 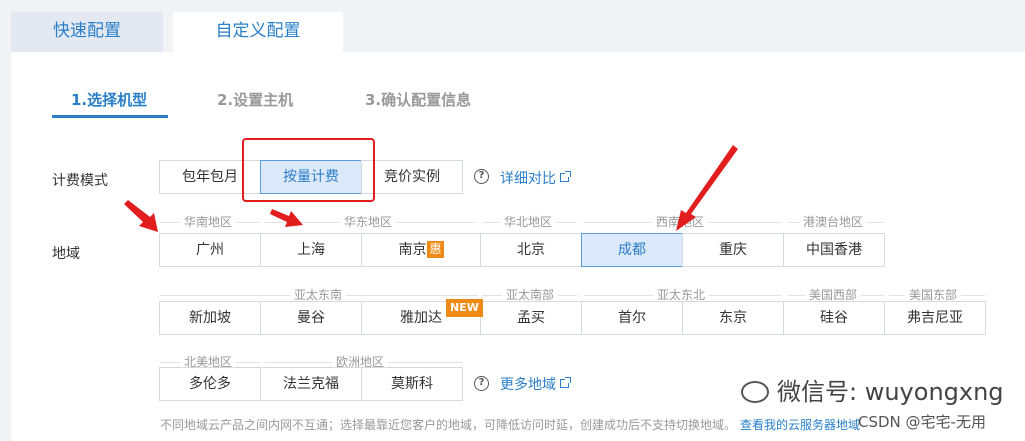 I want to click on detailed-comparison-label: 详细对比, so click(x=528, y=179).